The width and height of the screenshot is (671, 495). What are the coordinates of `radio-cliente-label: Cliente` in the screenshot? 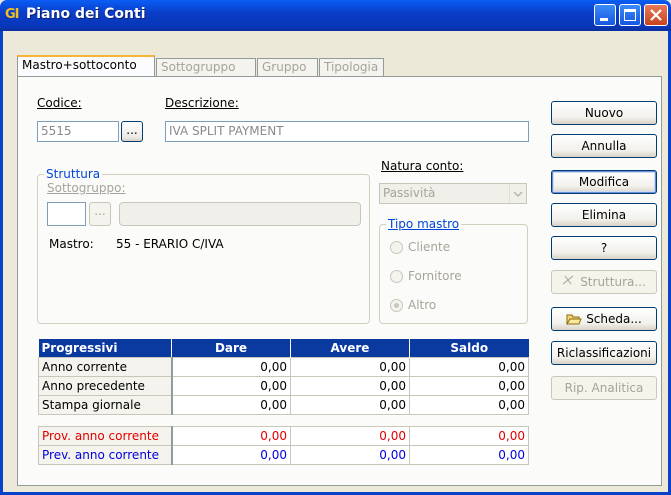 It's located at (429, 247).